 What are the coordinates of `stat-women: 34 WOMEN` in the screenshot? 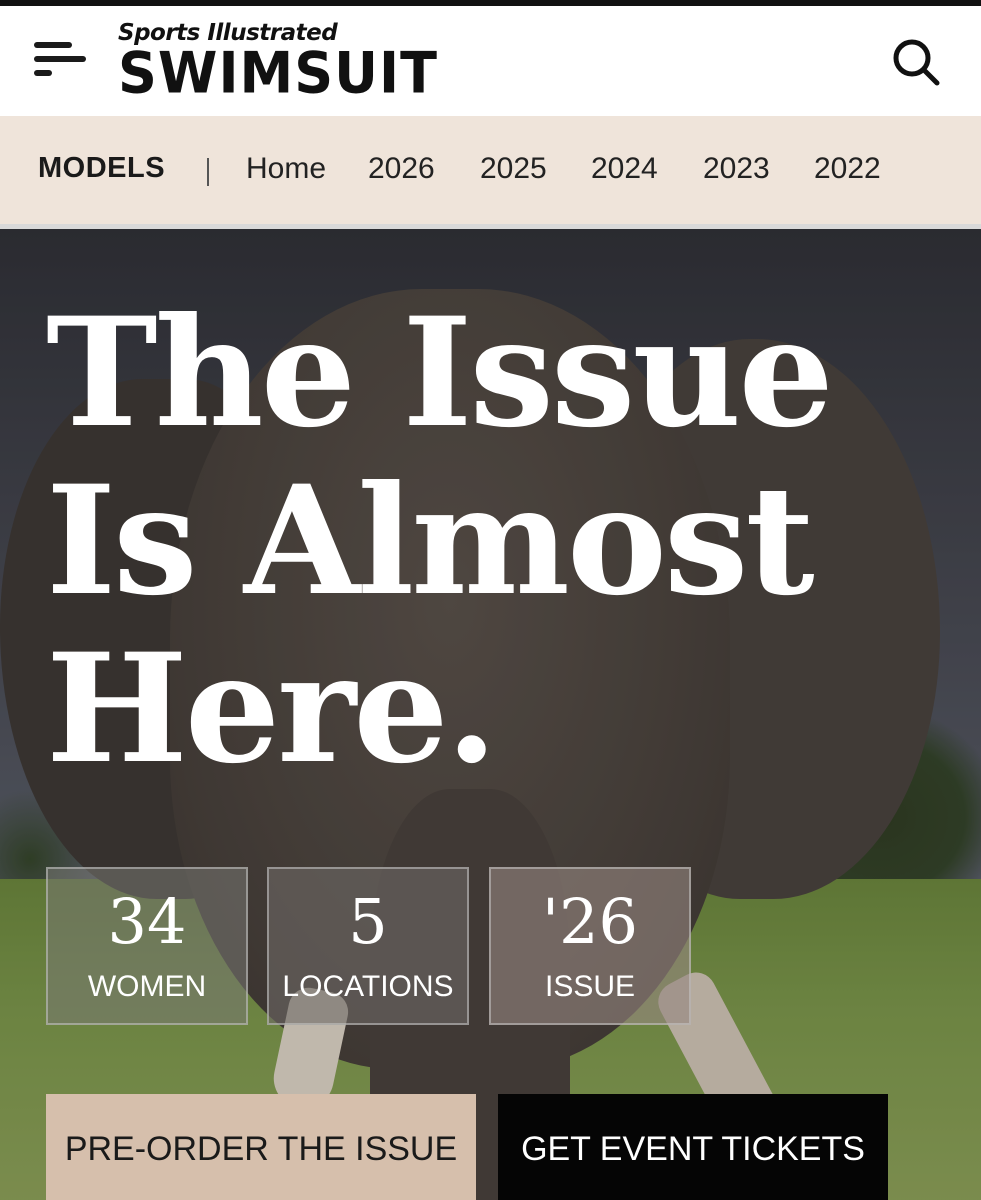 It's located at (147, 946).